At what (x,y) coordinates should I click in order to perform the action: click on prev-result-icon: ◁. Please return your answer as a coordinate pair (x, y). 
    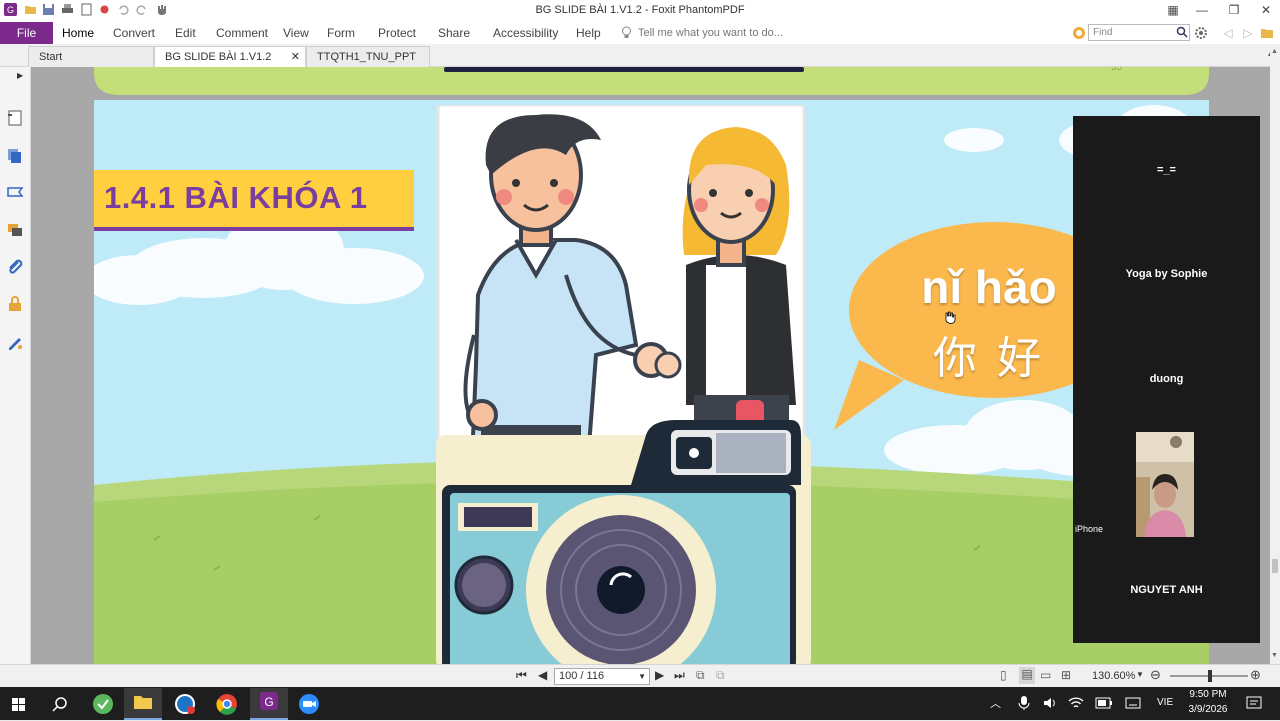
    Looking at the image, I should click on (1228, 33).